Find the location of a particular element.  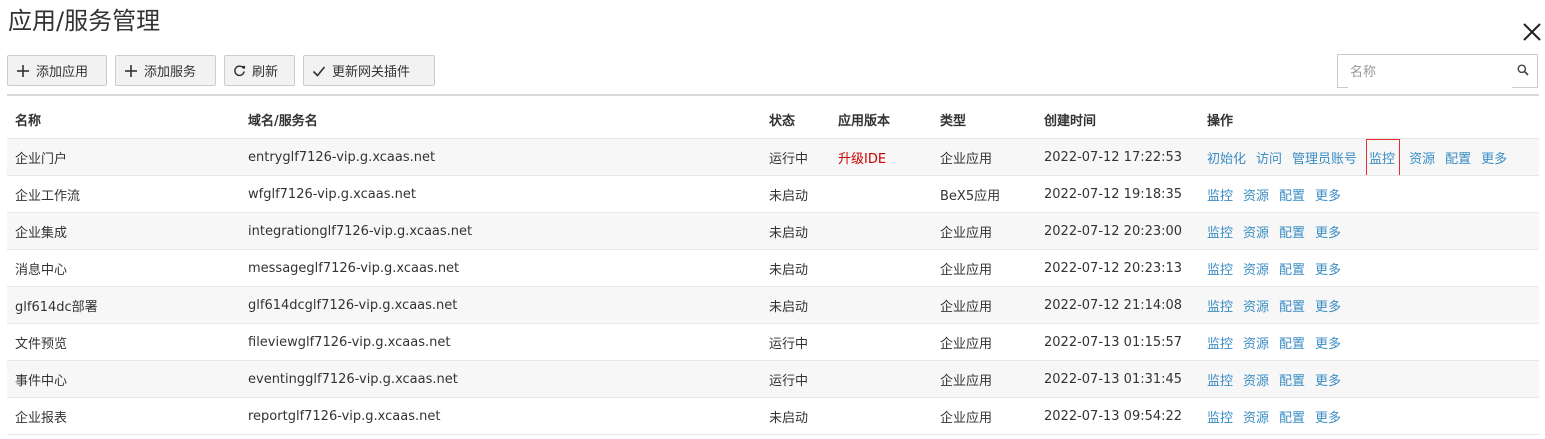

cell-type: BeX5应用 is located at coordinates (984, 194).